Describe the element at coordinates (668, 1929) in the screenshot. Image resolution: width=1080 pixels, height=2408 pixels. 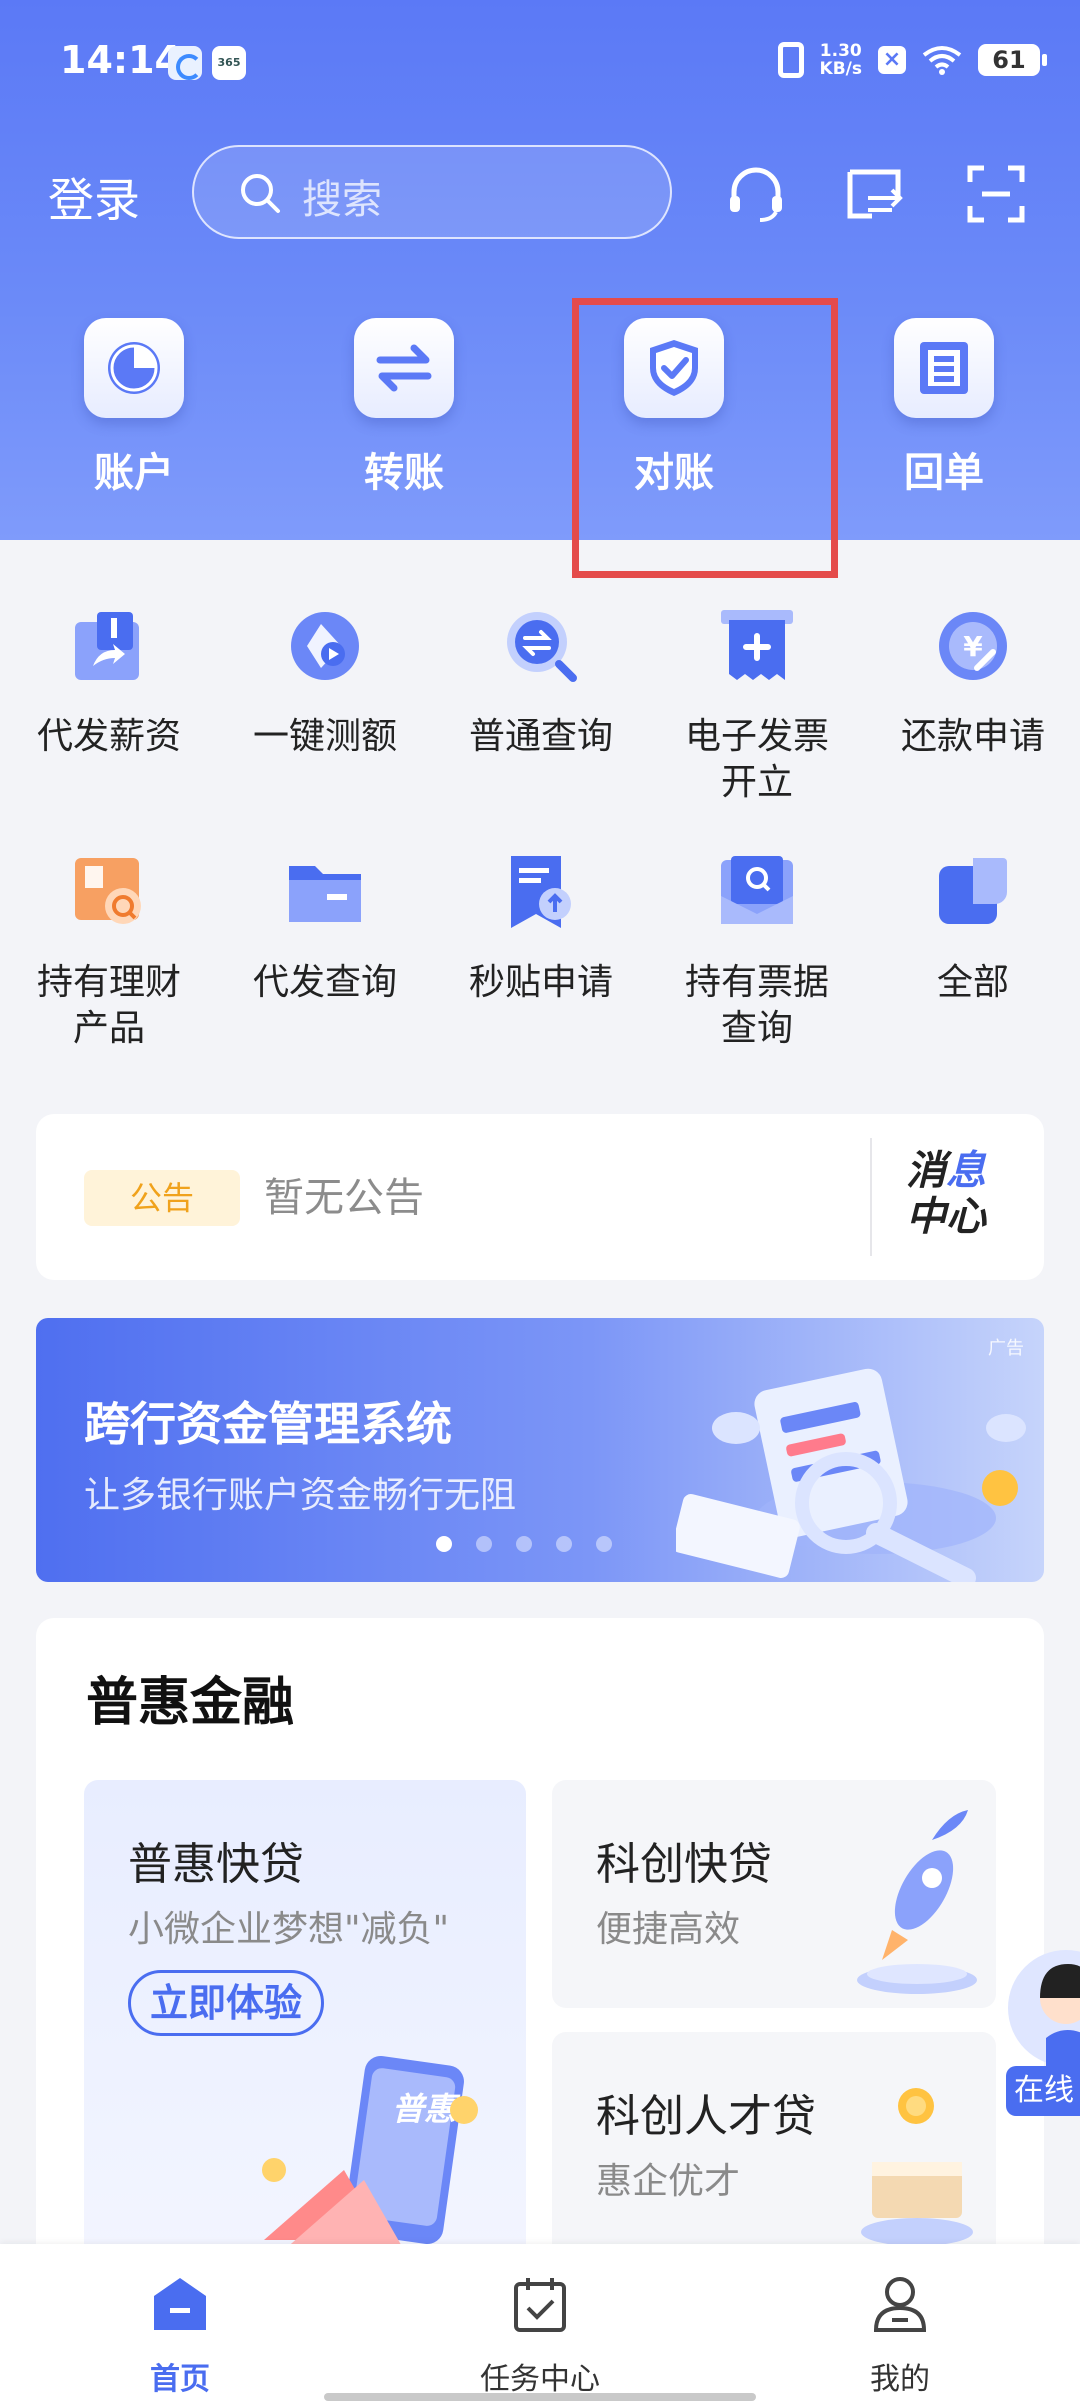
I see `card-subtitle: 便捷高效` at that location.